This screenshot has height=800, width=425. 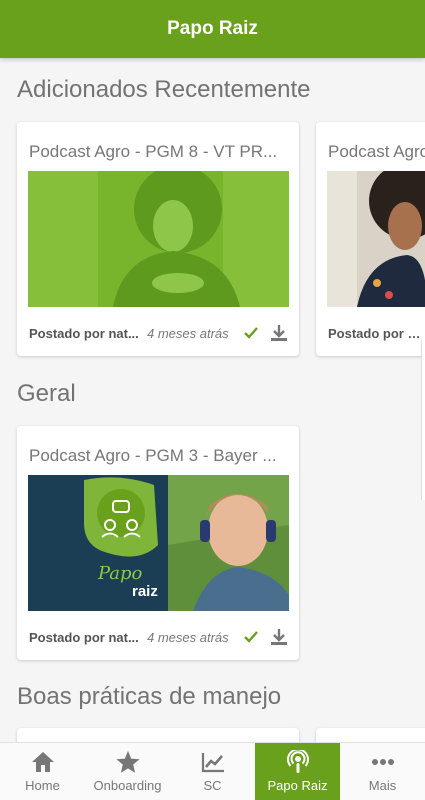 I want to click on star-icon, so click(x=127, y=762).